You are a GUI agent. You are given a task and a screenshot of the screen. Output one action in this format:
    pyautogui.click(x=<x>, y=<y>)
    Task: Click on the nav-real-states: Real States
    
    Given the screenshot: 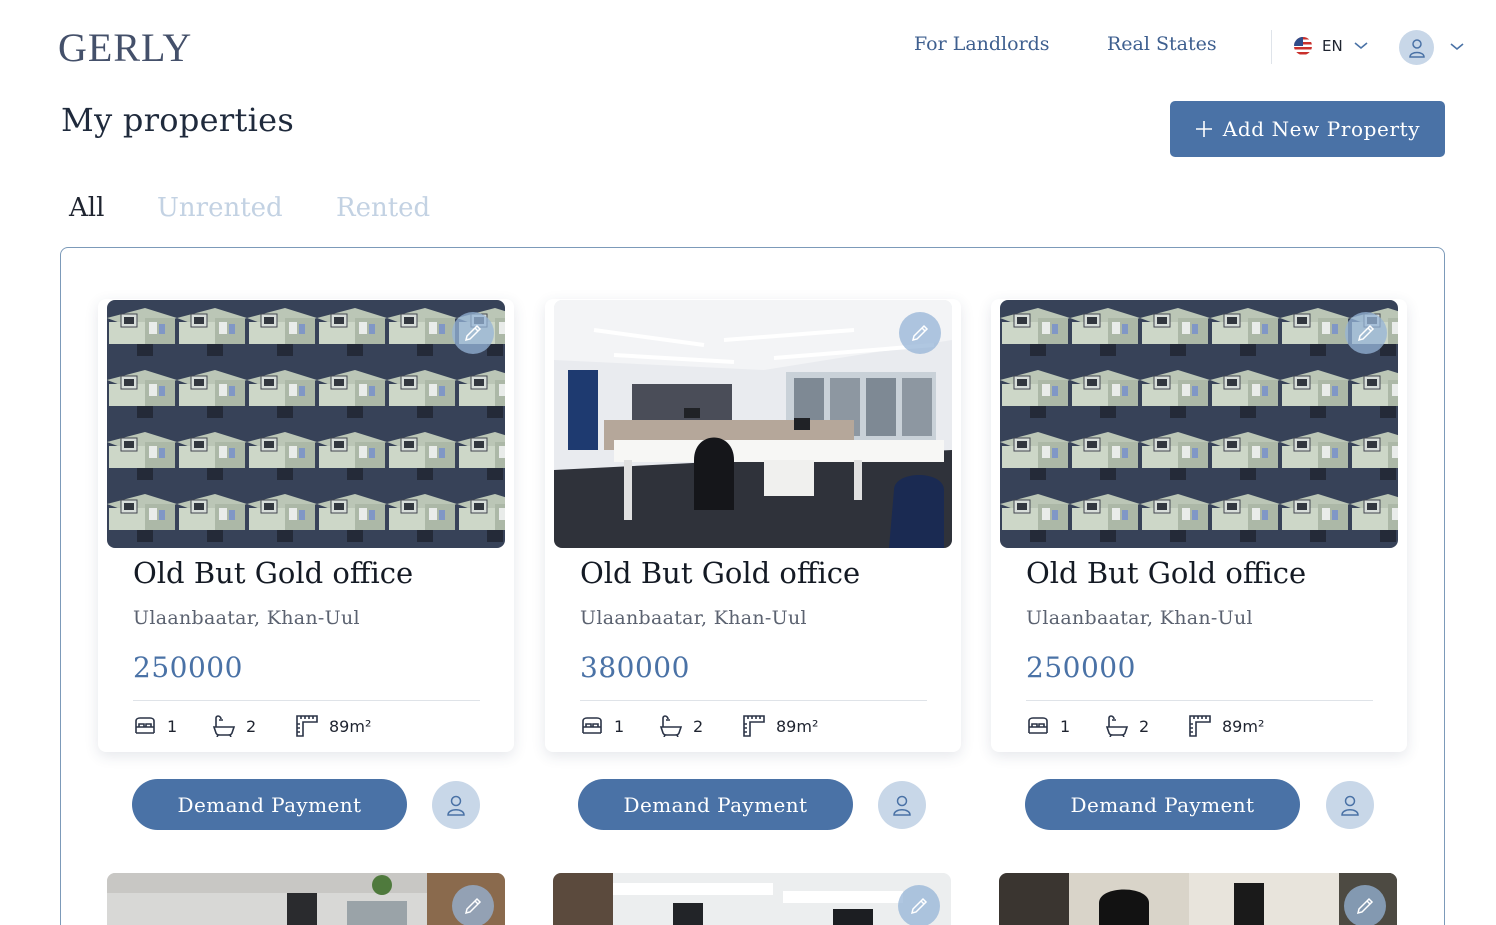 What is the action you would take?
    pyautogui.click(x=1162, y=44)
    